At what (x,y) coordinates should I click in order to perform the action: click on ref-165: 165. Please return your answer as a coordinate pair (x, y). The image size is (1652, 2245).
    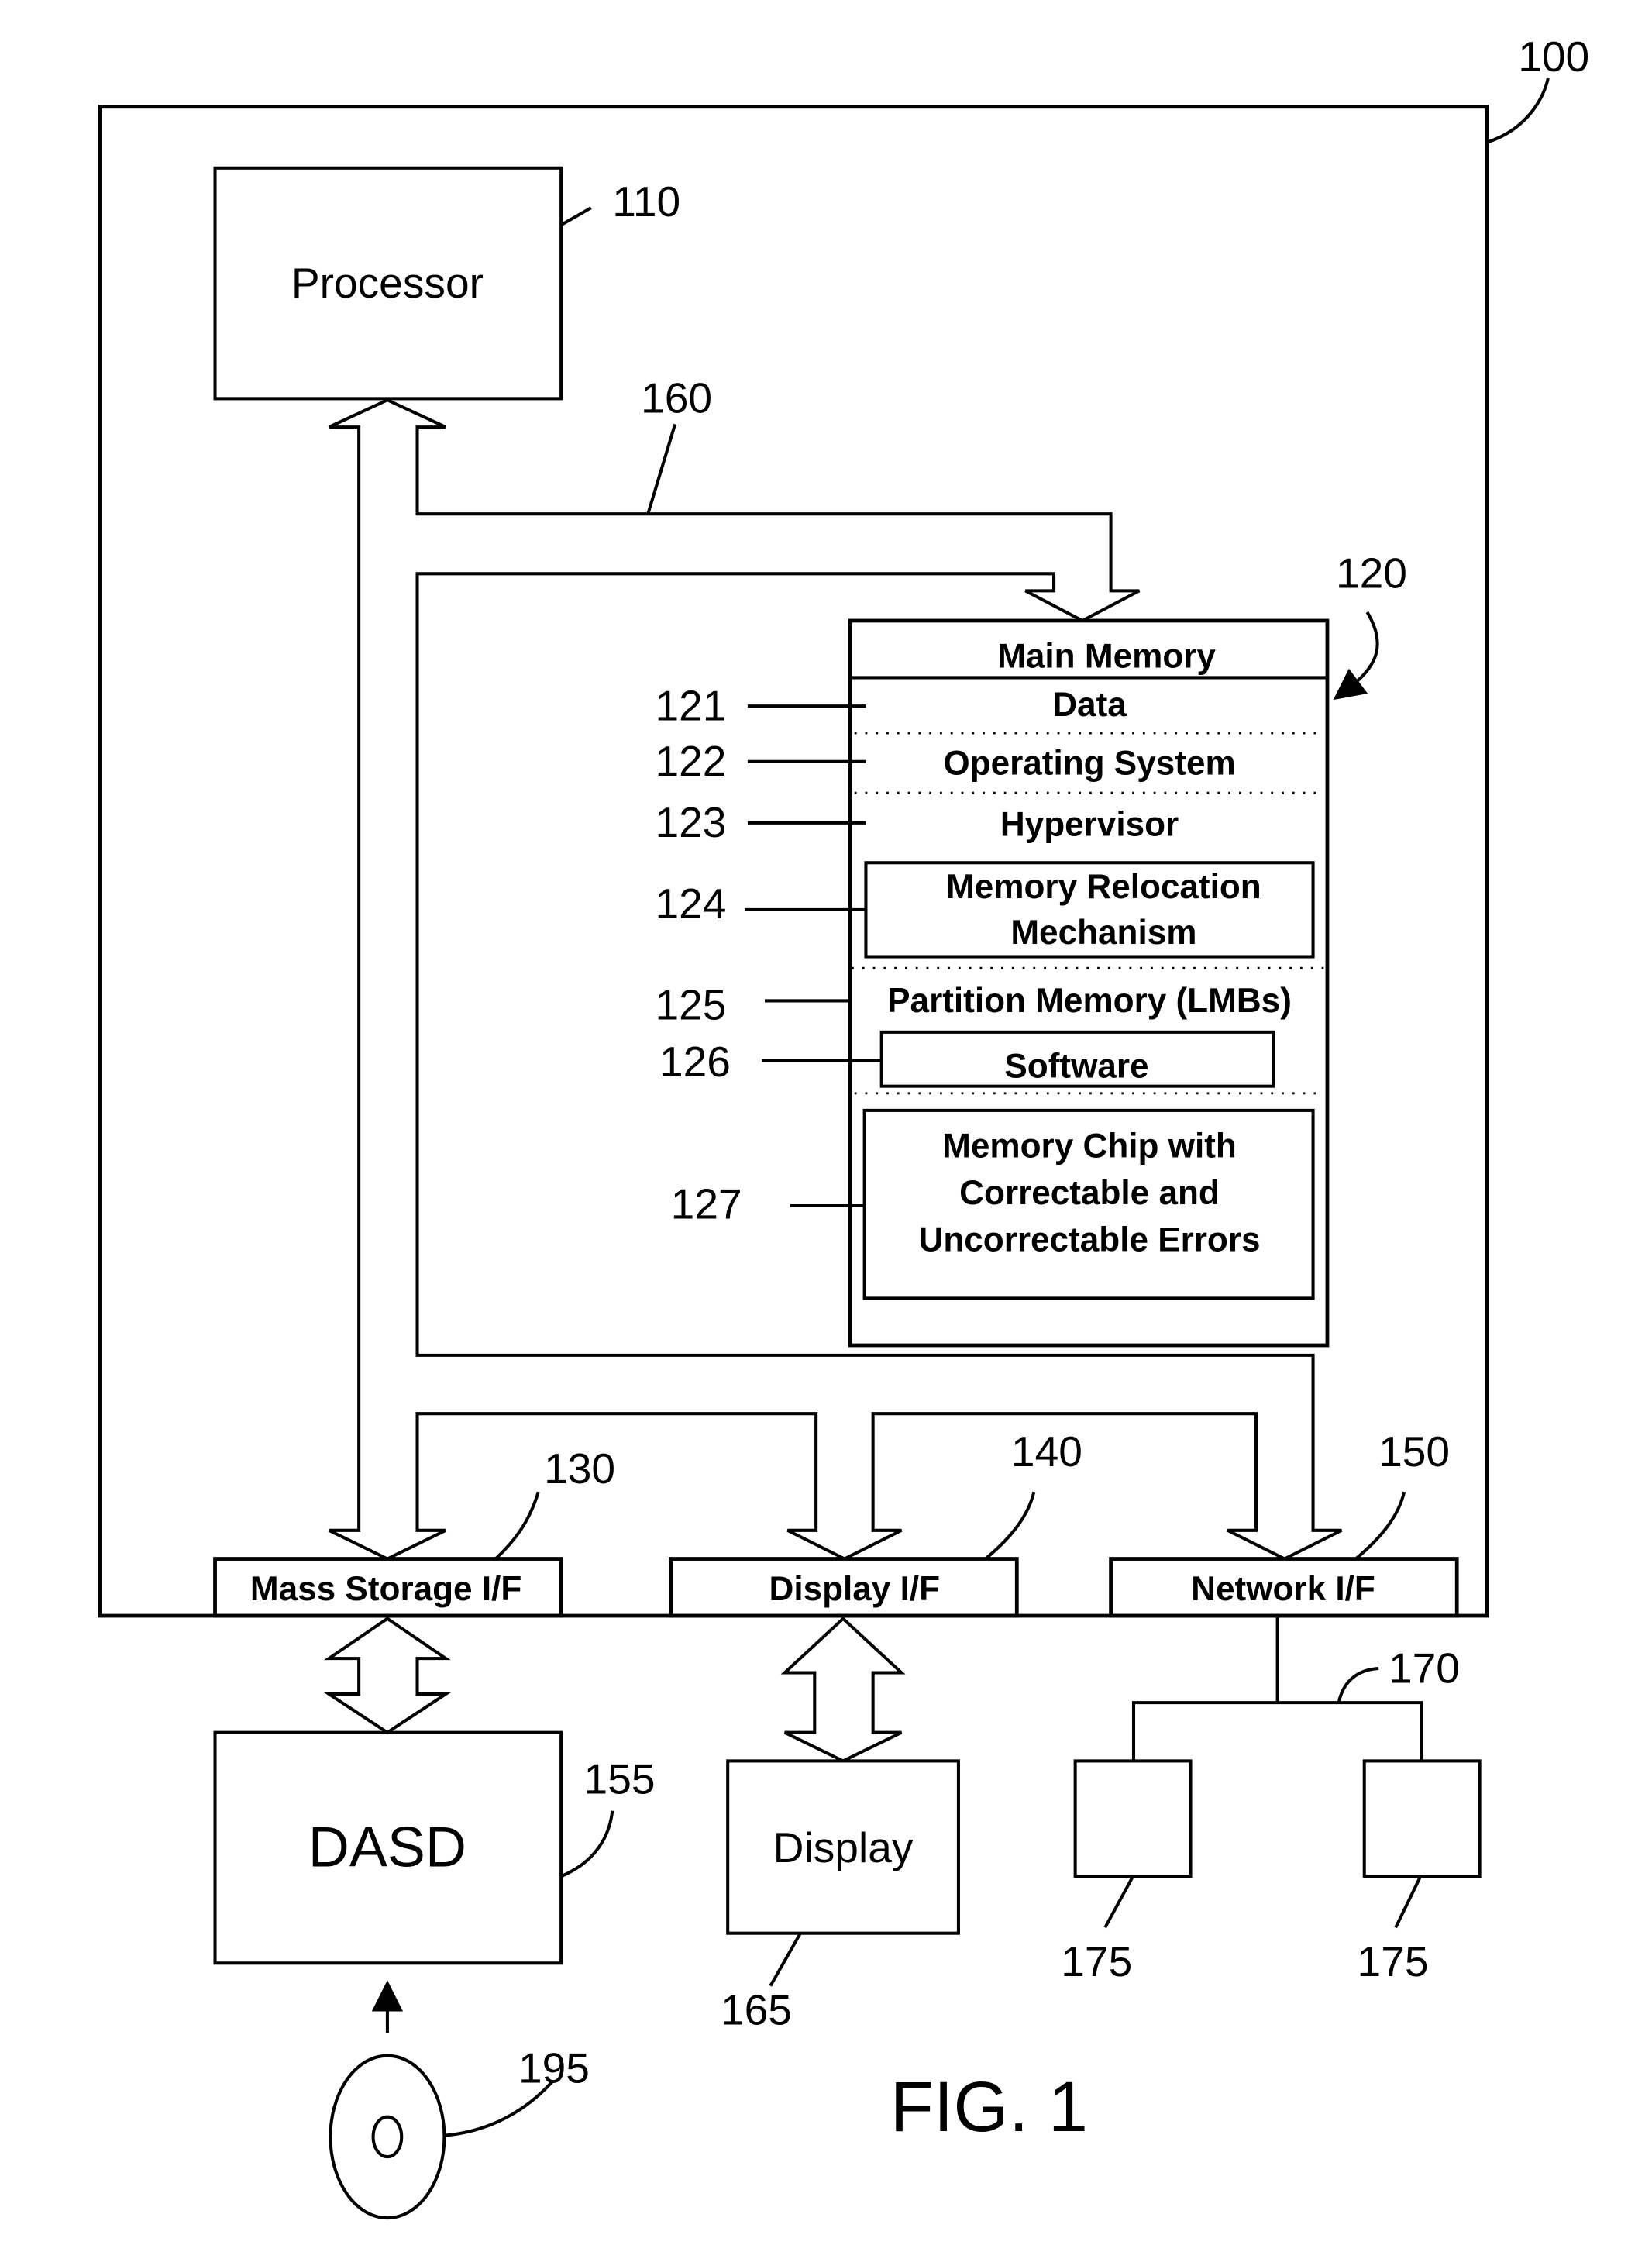
    Looking at the image, I should click on (756, 2009).